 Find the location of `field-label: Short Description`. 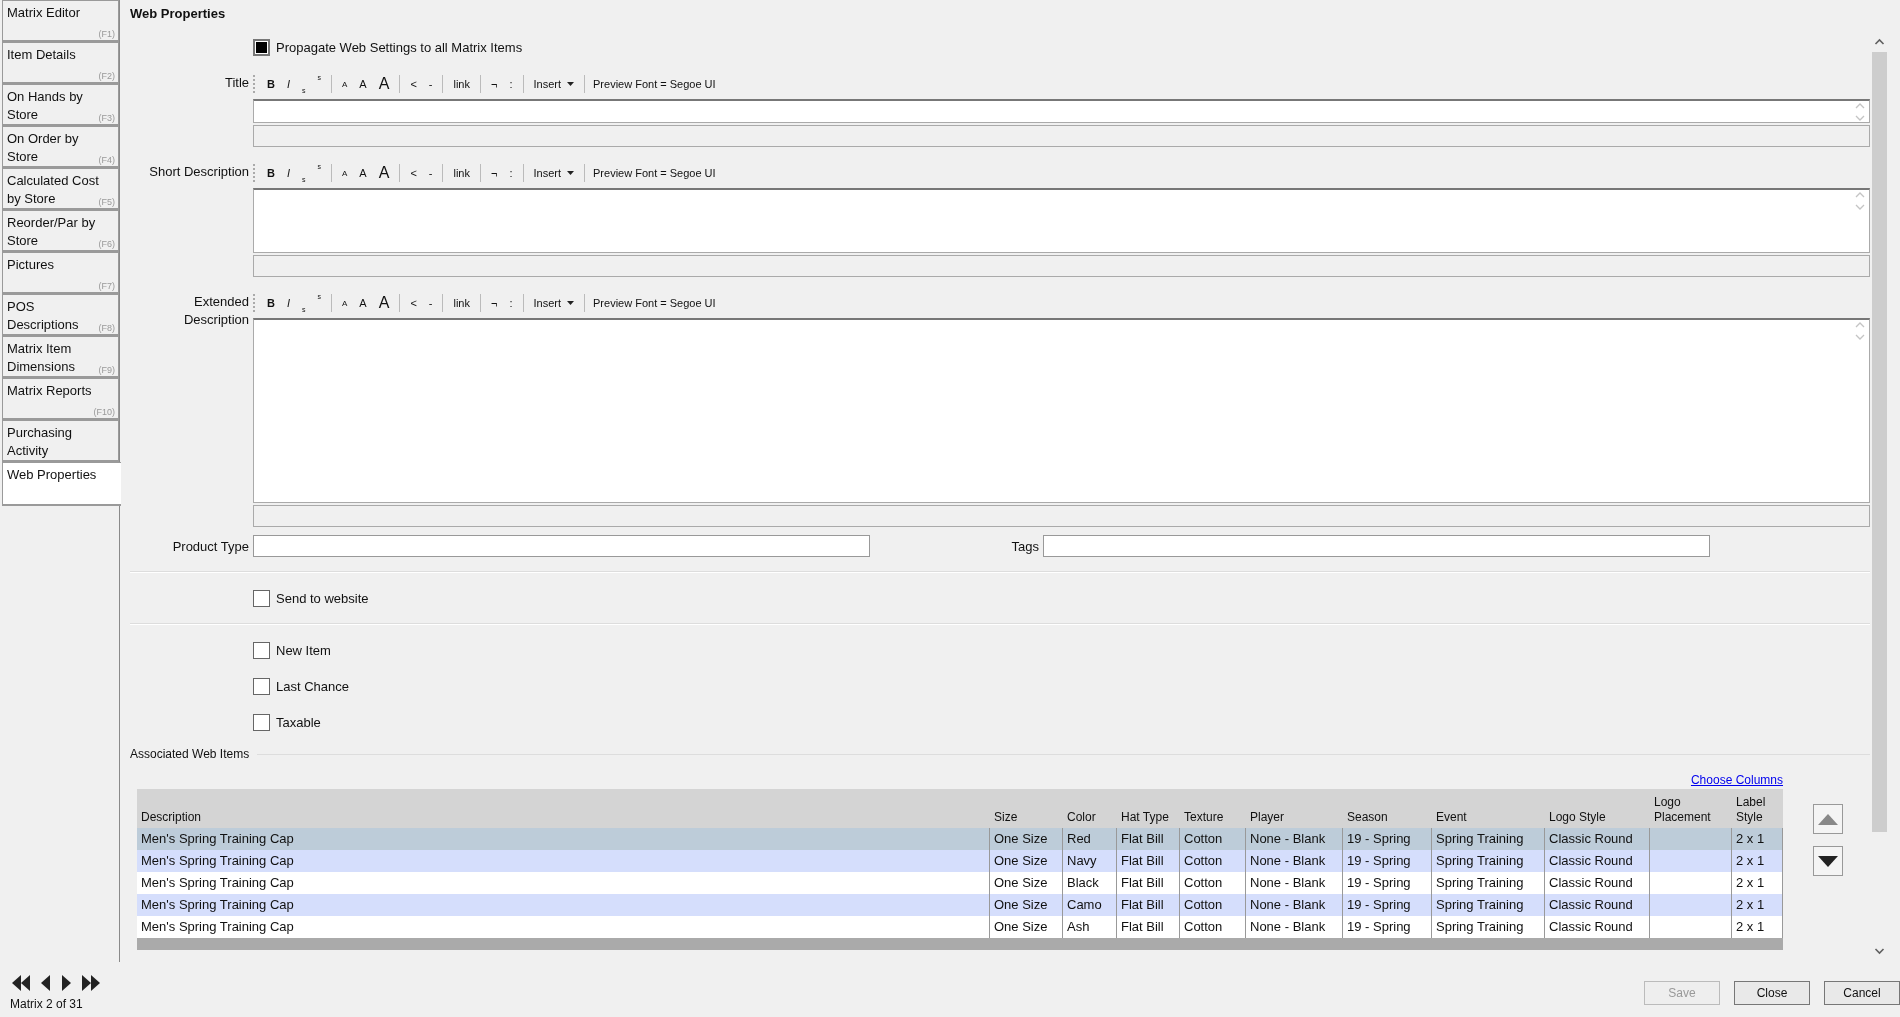

field-label: Short Description is located at coordinates (198, 172).